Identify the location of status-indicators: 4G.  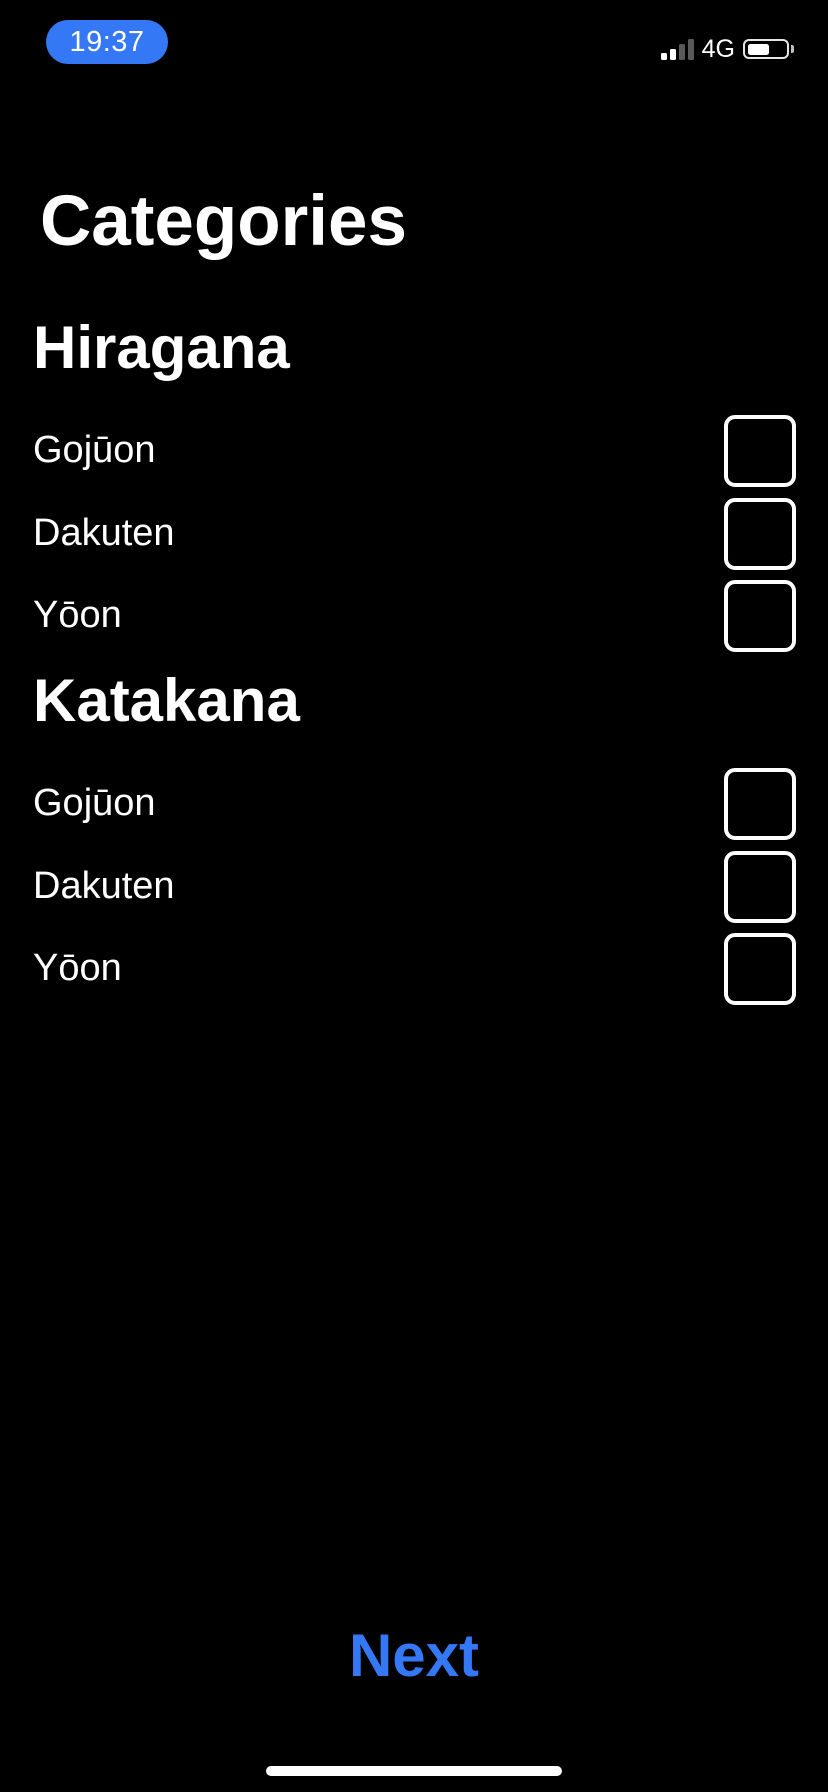
(727, 49).